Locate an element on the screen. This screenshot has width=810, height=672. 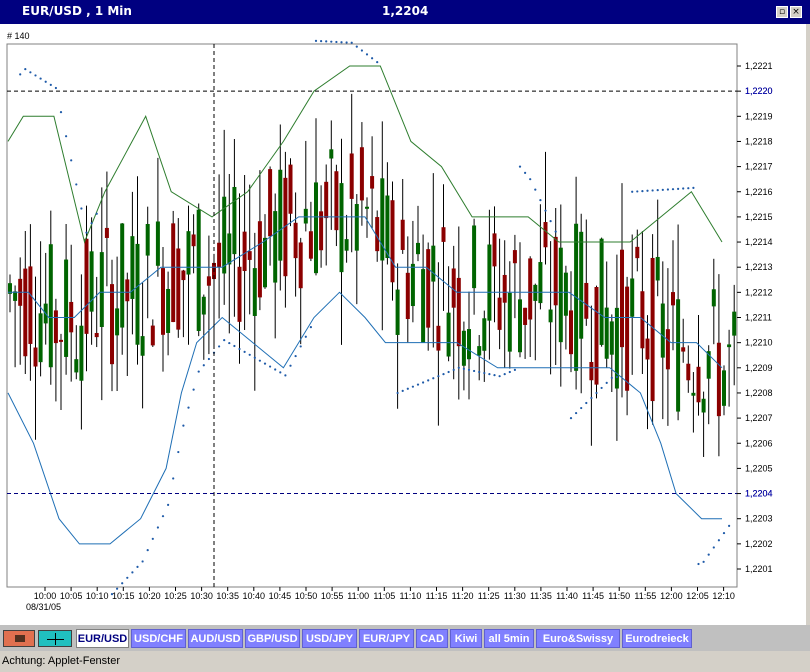
pan-tool-button is located at coordinates (19, 638).